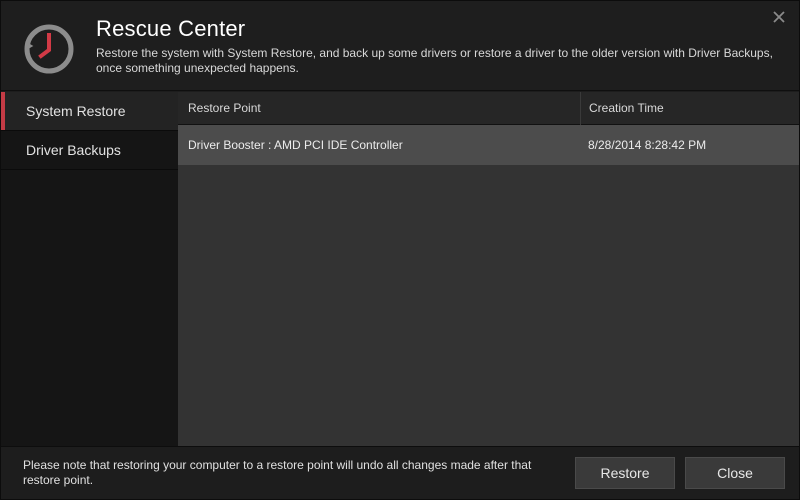  What do you see at coordinates (73, 150) in the screenshot?
I see `sidebar-item-label: Driver Backups` at bounding box center [73, 150].